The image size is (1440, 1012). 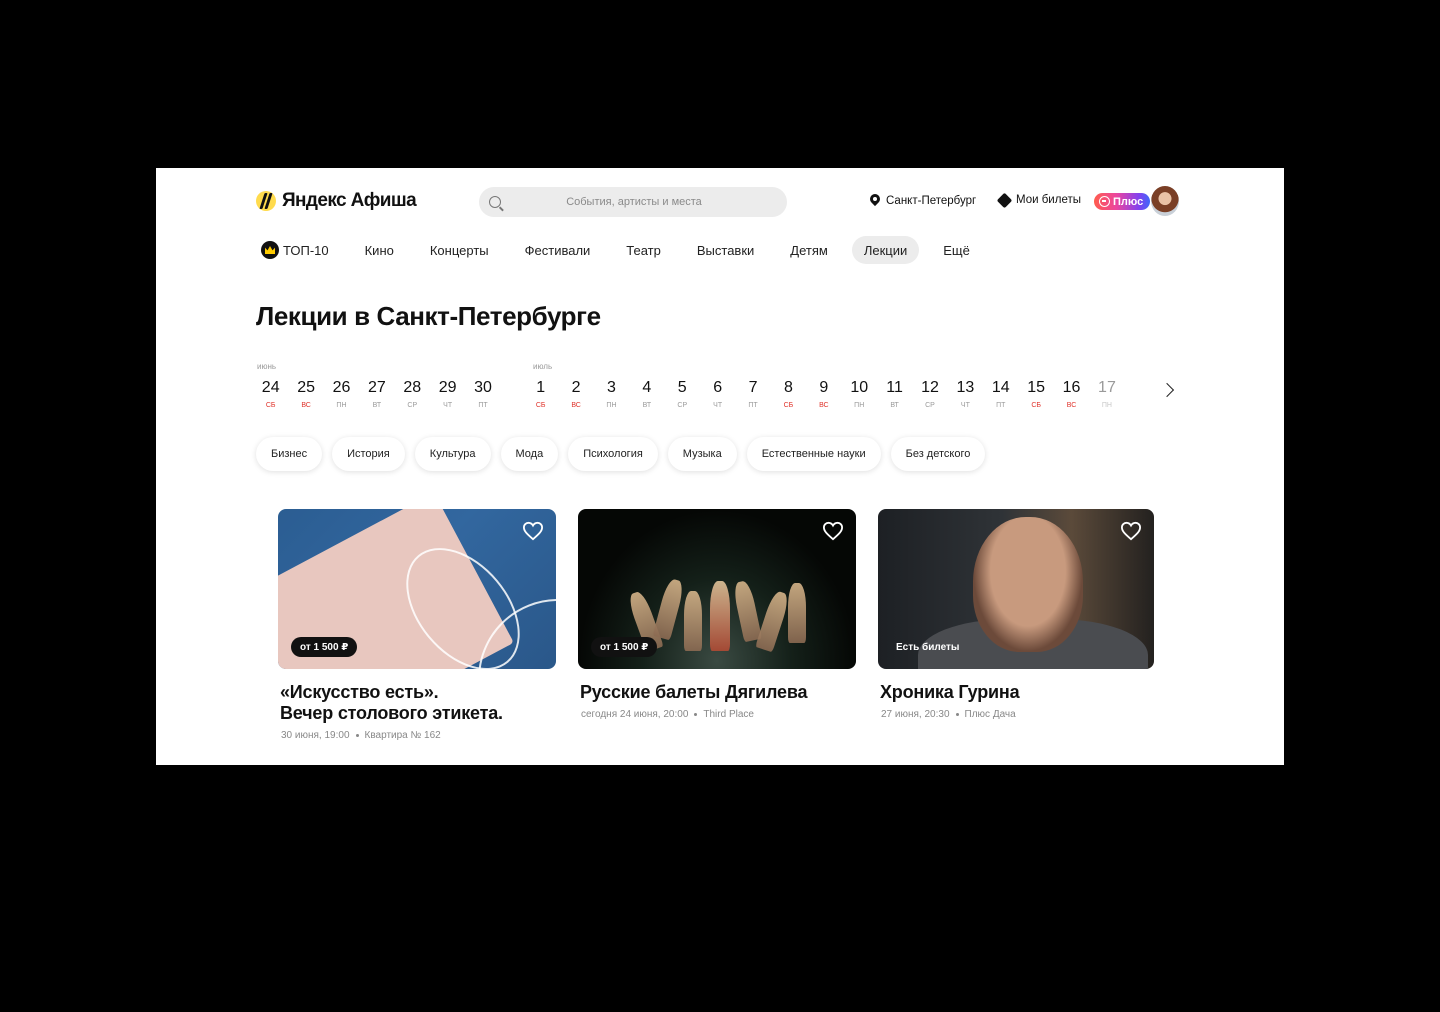 I want to click on event-title: Хроника Гурина, so click(x=1016, y=692).